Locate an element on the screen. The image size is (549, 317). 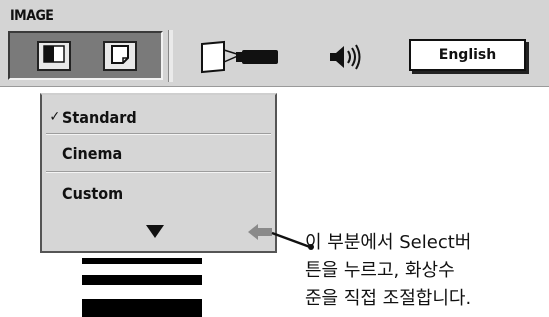
annotation-text: 이 부분에서 Select버 튼을 누르고, 화상수 준을 직접 조절합니다. is located at coordinates (427, 271).